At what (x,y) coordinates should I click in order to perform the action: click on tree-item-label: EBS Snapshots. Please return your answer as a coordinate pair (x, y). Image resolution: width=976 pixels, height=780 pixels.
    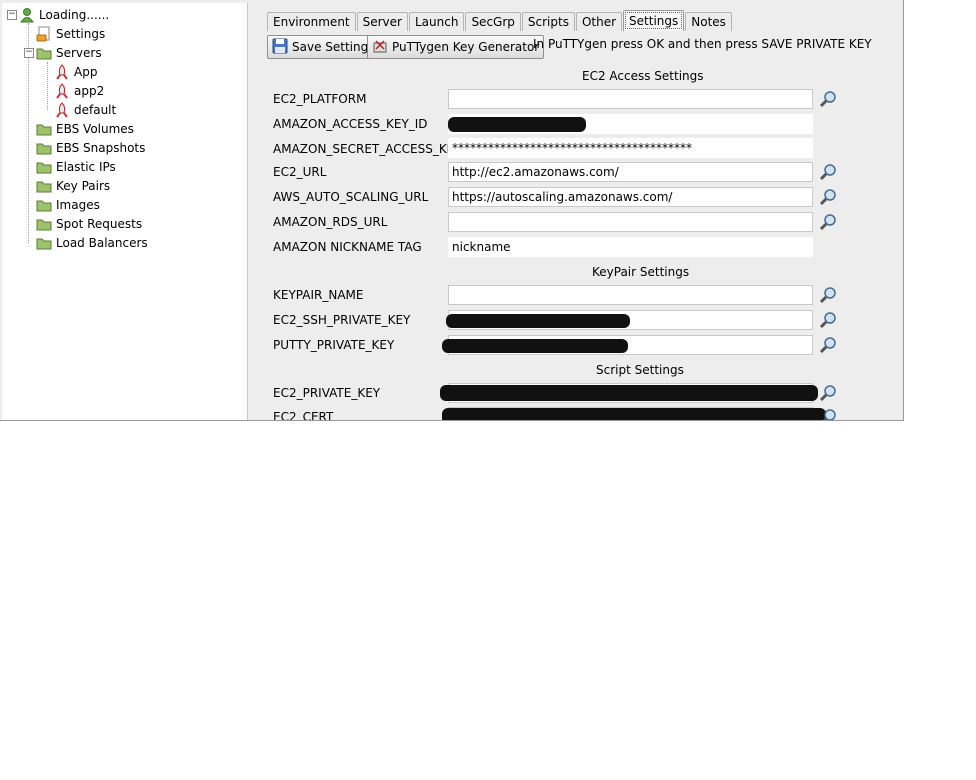
    Looking at the image, I should click on (101, 147).